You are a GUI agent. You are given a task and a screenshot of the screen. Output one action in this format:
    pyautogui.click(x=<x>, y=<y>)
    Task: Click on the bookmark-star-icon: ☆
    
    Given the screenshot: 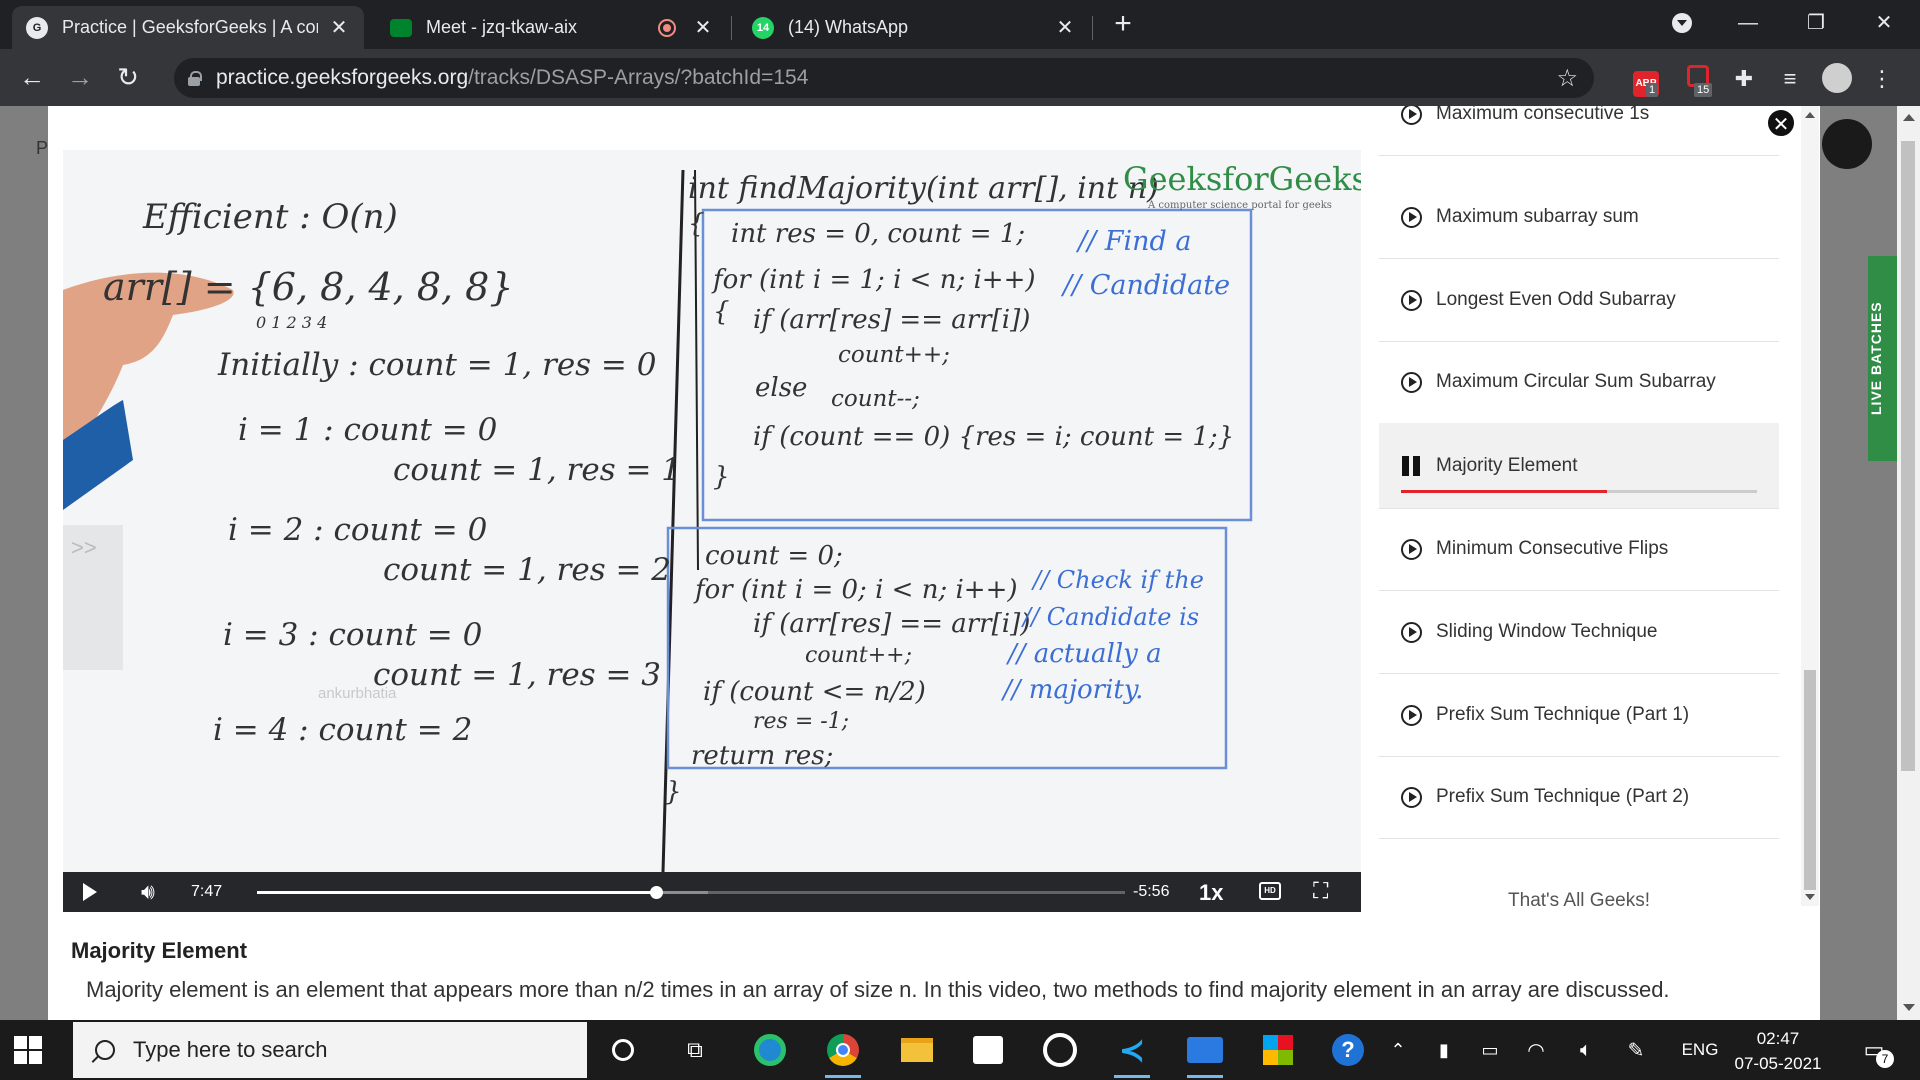 What is the action you would take?
    pyautogui.click(x=1567, y=78)
    